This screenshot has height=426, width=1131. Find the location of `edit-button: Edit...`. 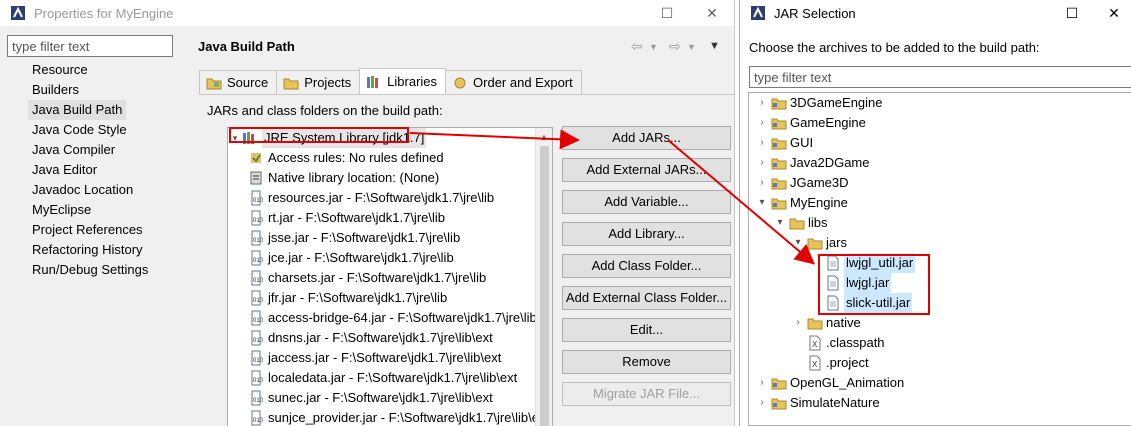

edit-button: Edit... is located at coordinates (646, 330).